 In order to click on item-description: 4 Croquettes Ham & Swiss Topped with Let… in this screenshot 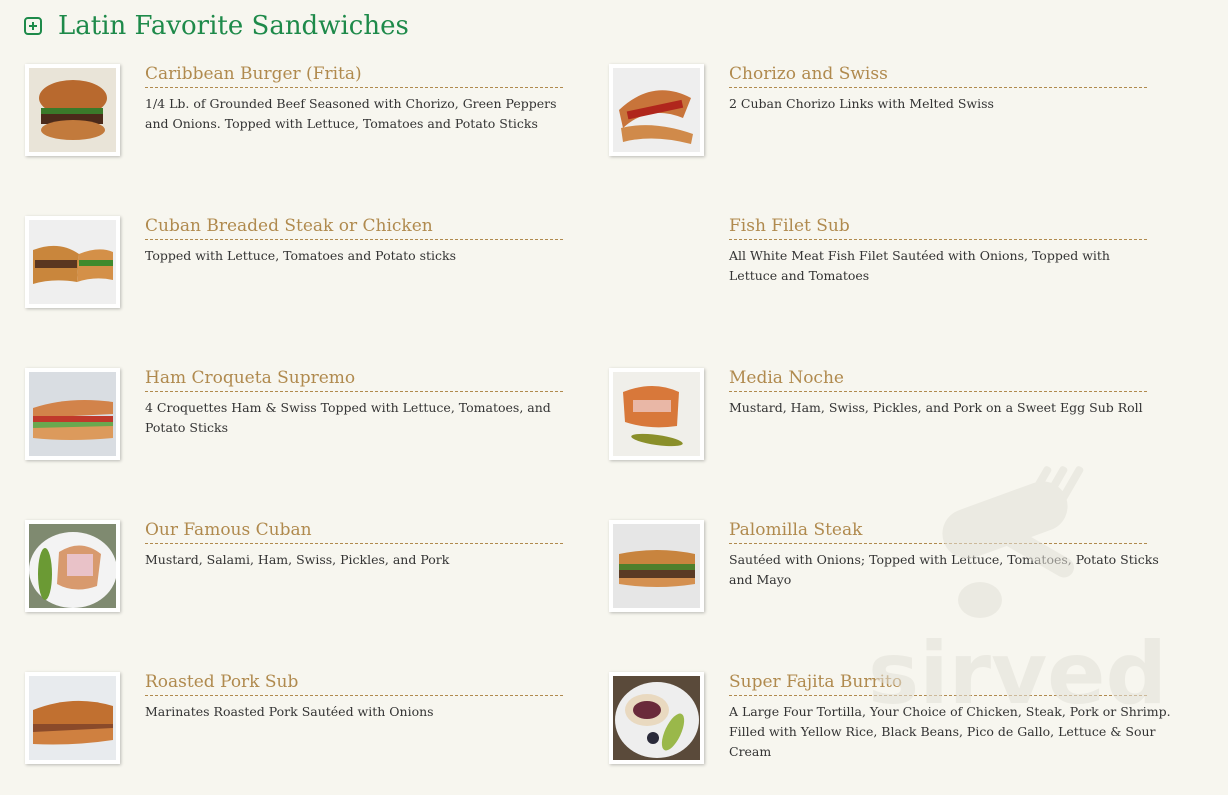, I will do `click(348, 417)`.